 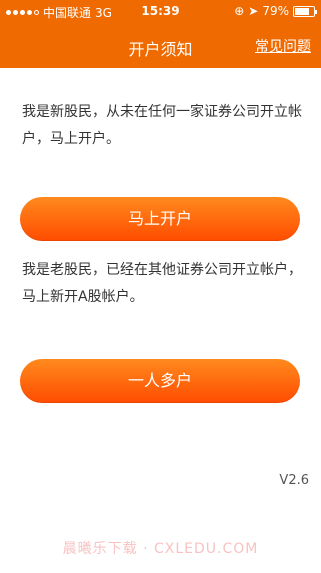 I want to click on watermark: 晨曦乐下载 · CXLEDU.COM, so click(x=160, y=549).